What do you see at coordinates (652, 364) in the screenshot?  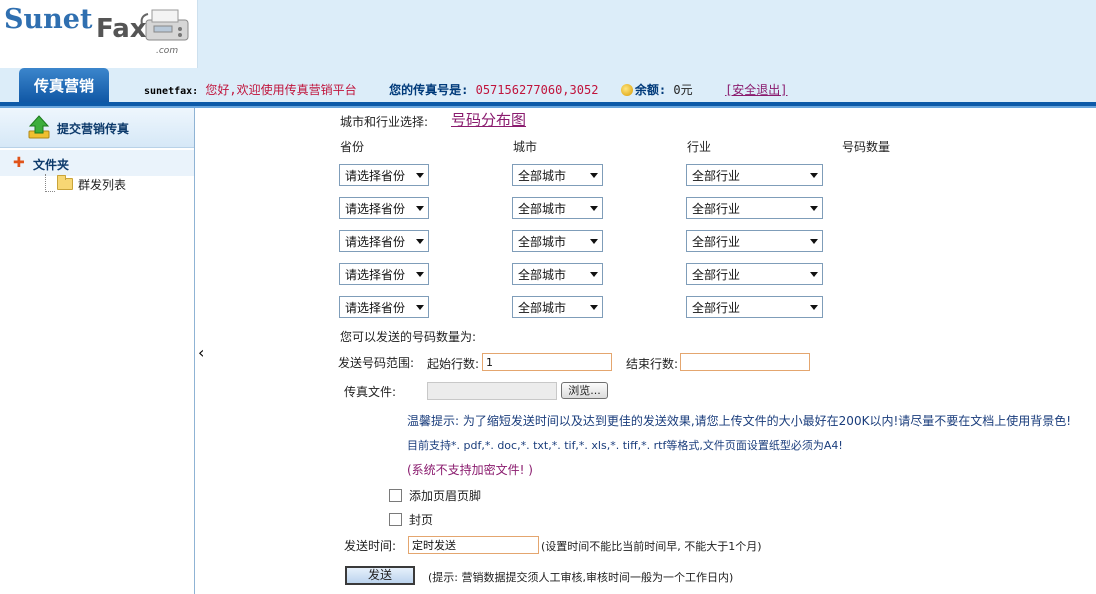 I see `end-row-label: 结束行数:` at bounding box center [652, 364].